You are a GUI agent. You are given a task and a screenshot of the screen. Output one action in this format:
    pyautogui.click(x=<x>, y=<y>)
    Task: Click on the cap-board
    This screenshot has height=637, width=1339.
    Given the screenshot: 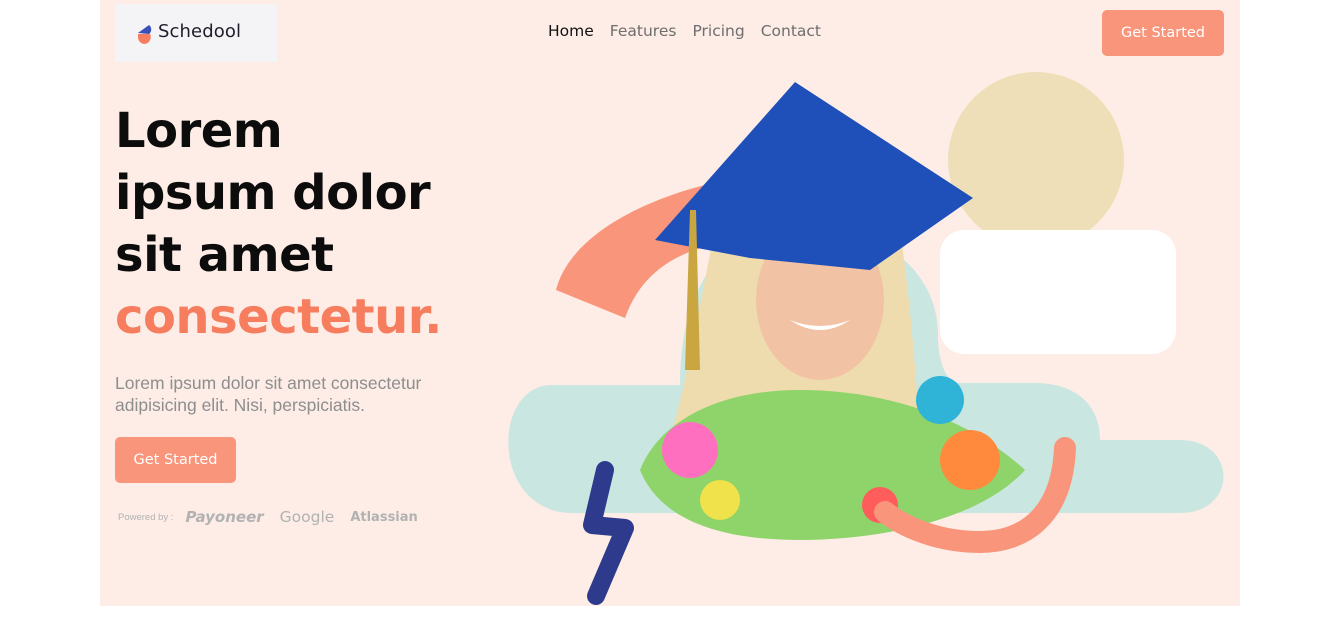 What is the action you would take?
    pyautogui.click(x=814, y=176)
    